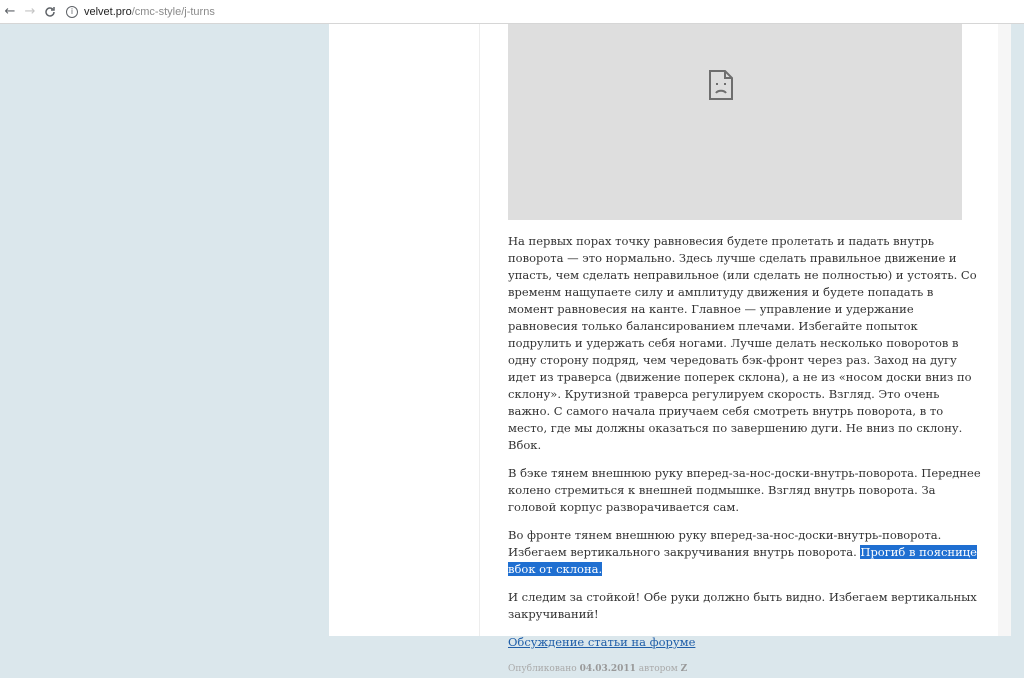 The image size is (1024, 678). What do you see at coordinates (607, 669) in the screenshot?
I see `publish-date: 04.03.2011` at bounding box center [607, 669].